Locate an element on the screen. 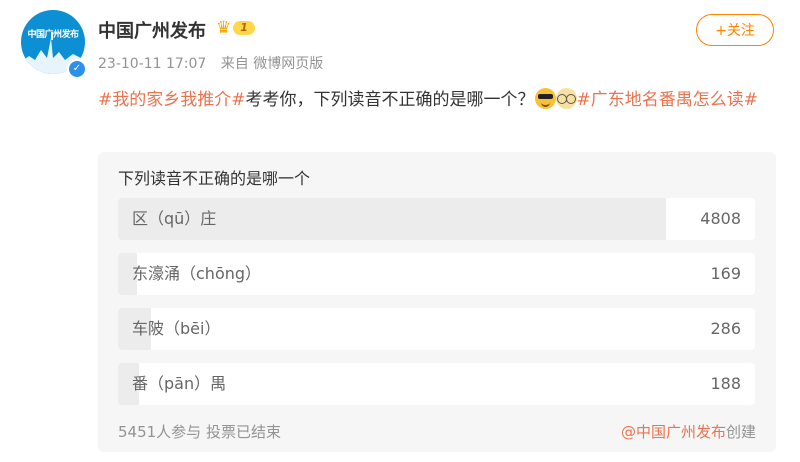 The image size is (800, 462). avatar-text: 中国广州发布 is located at coordinates (53, 35).